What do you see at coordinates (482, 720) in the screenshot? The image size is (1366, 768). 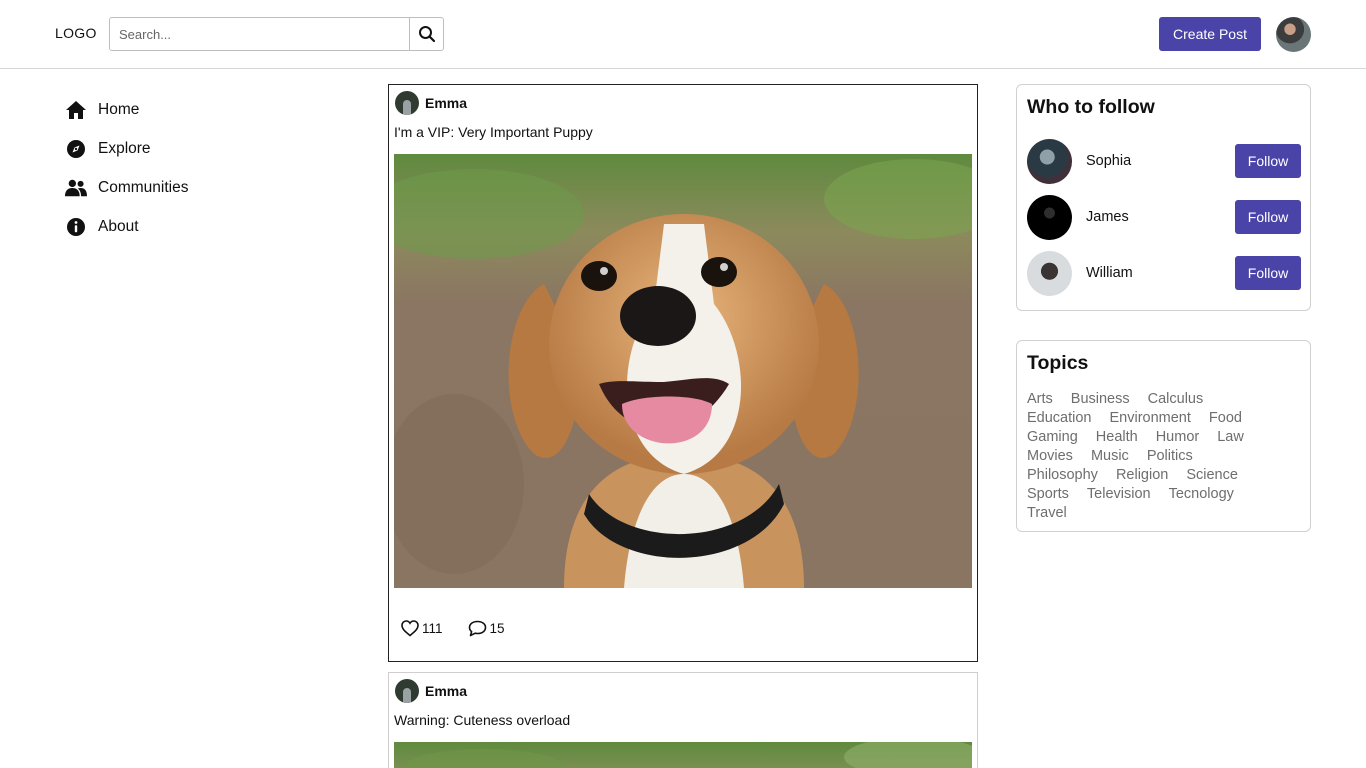 I see `post-caption: Warning: Cuteness overload` at bounding box center [482, 720].